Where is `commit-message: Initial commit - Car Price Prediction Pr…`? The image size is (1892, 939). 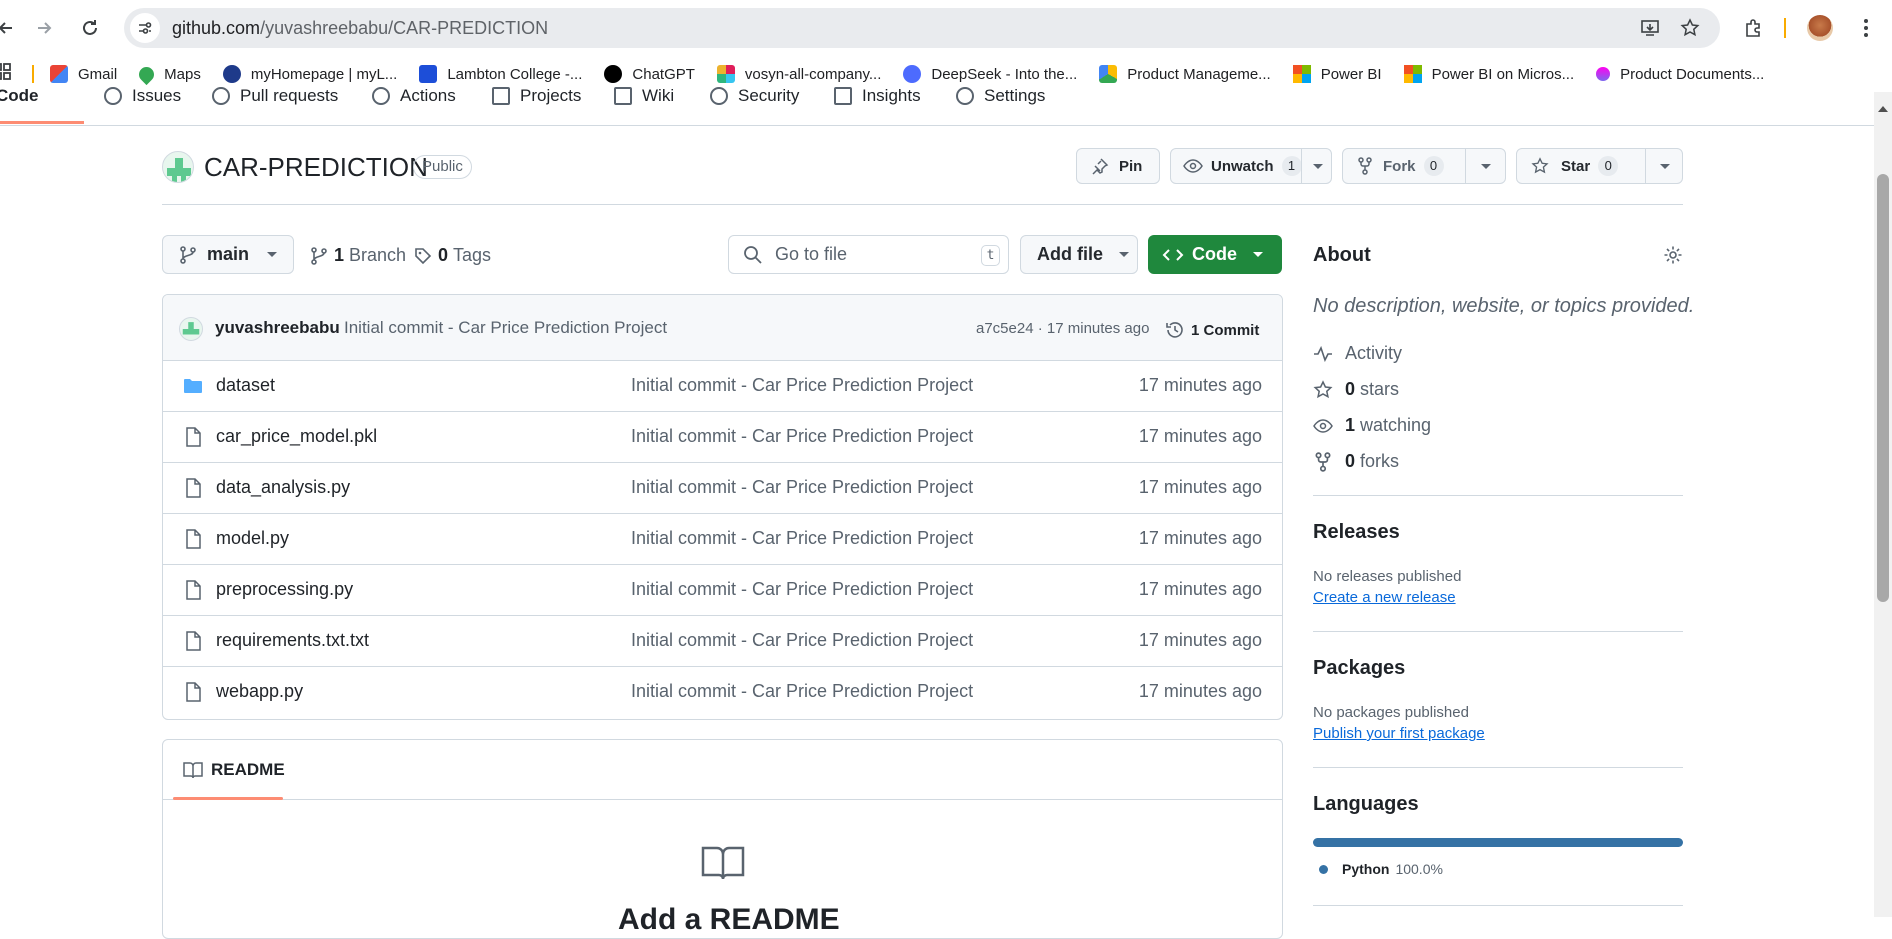
commit-message: Initial commit - Car Price Prediction Pr… is located at coordinates (505, 328).